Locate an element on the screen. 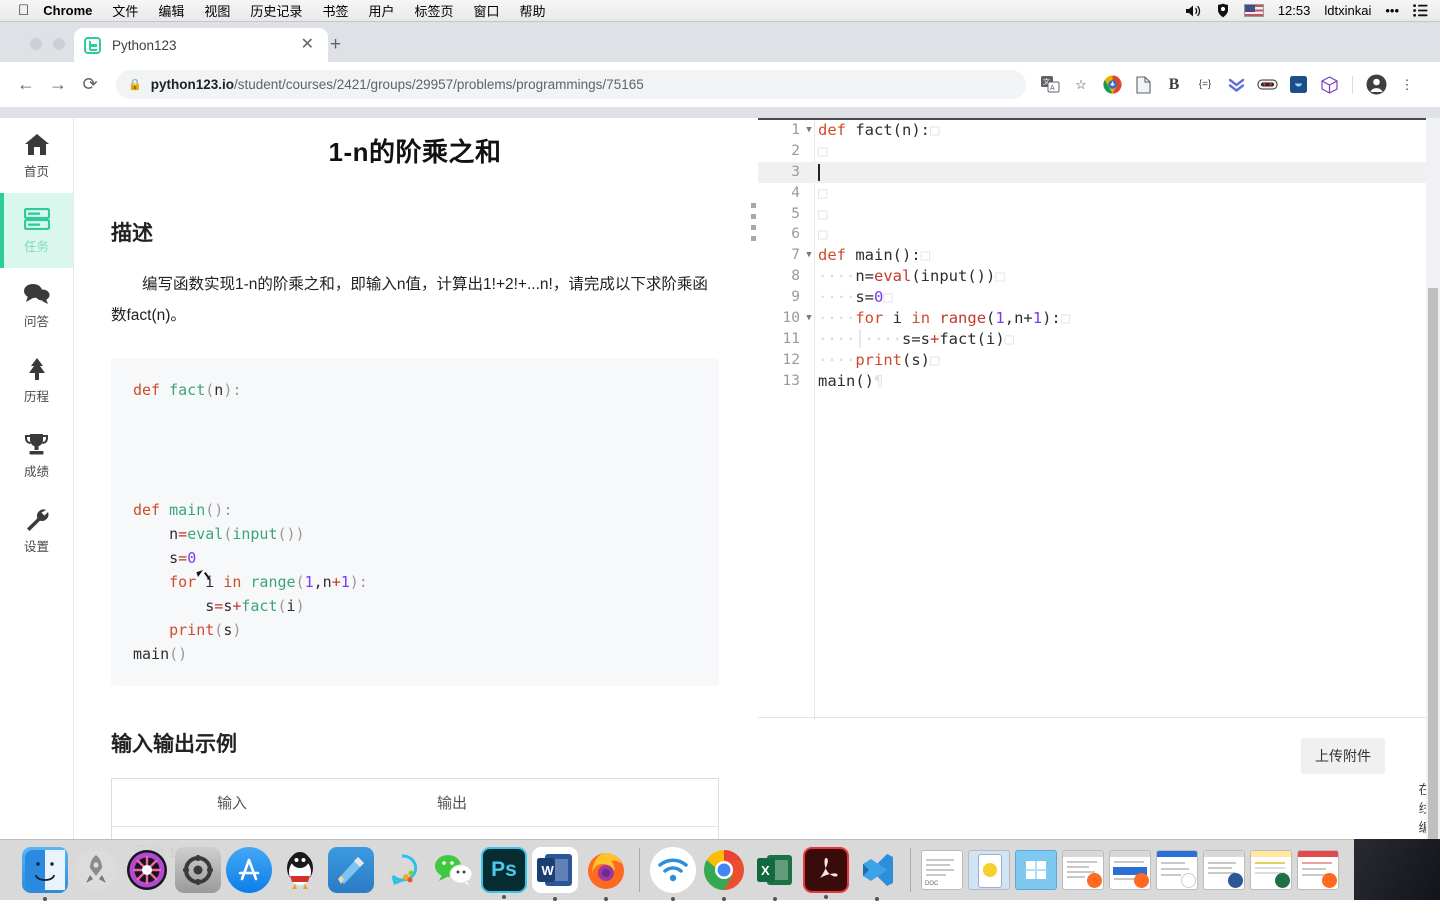 This screenshot has height=901, width=1440. menu-item-profiles: 用户 is located at coordinates (381, 10).